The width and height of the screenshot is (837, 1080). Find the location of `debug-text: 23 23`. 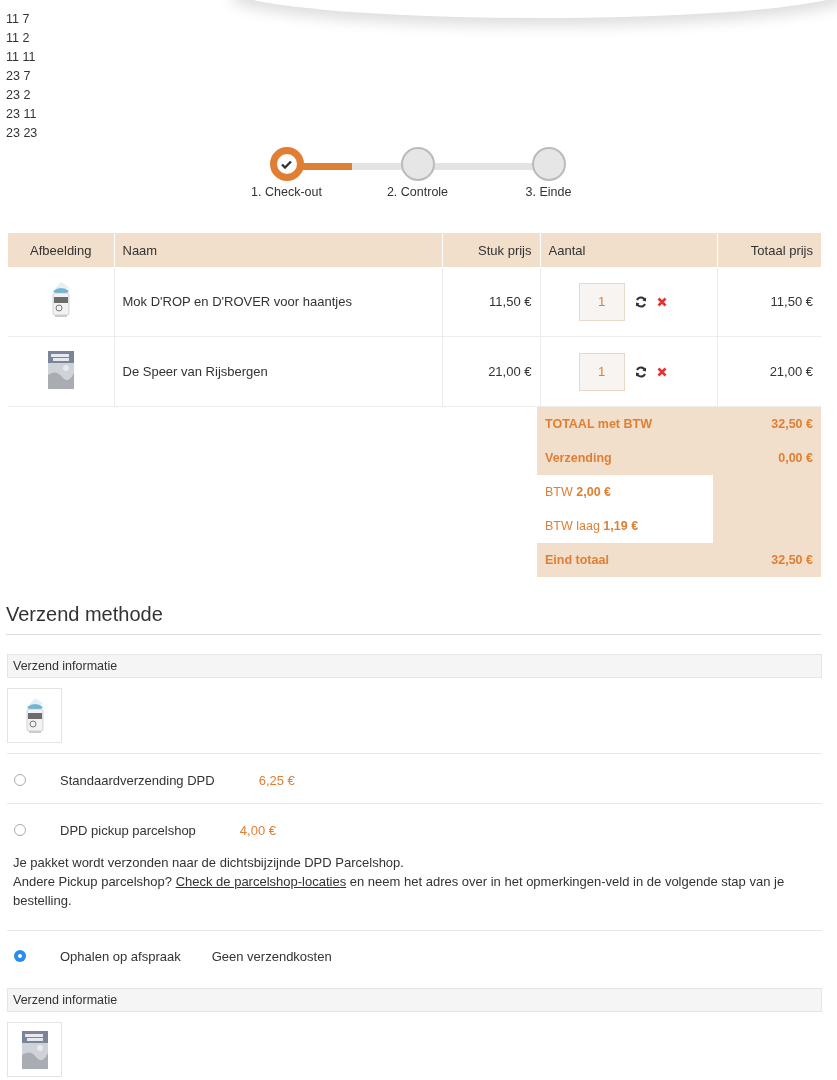

debug-text: 23 23 is located at coordinates (22, 133).